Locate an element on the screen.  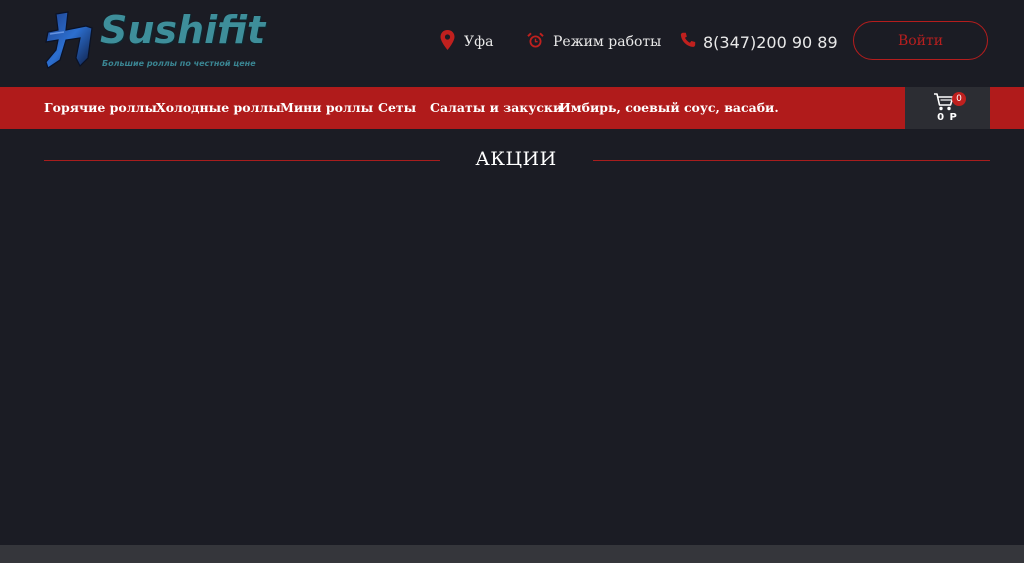
cart-button: 0 0 Р is located at coordinates (947, 108).